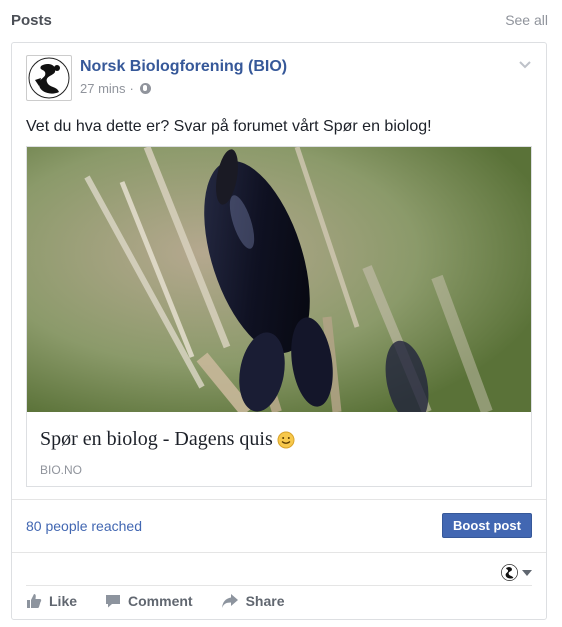  Describe the element at coordinates (279, 20) in the screenshot. I see `posts-header: Posts See all` at that location.